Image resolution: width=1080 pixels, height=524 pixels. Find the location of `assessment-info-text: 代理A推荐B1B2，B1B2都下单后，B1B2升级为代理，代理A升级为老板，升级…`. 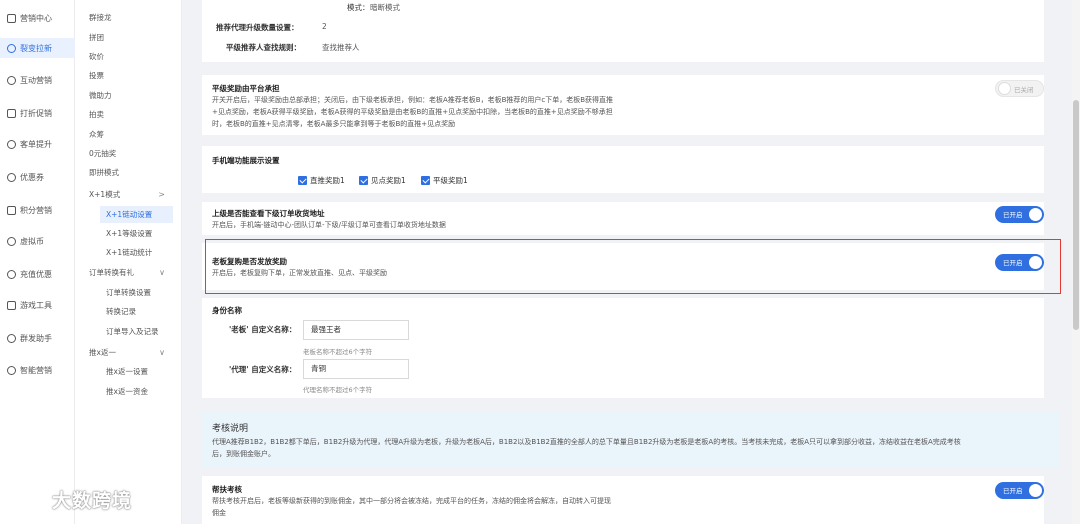

assessment-info-text: 代理A推荐B1B2，B1B2都下单后，B1B2升级为代理，代理A升级为老板，升级… is located at coordinates (632, 448).